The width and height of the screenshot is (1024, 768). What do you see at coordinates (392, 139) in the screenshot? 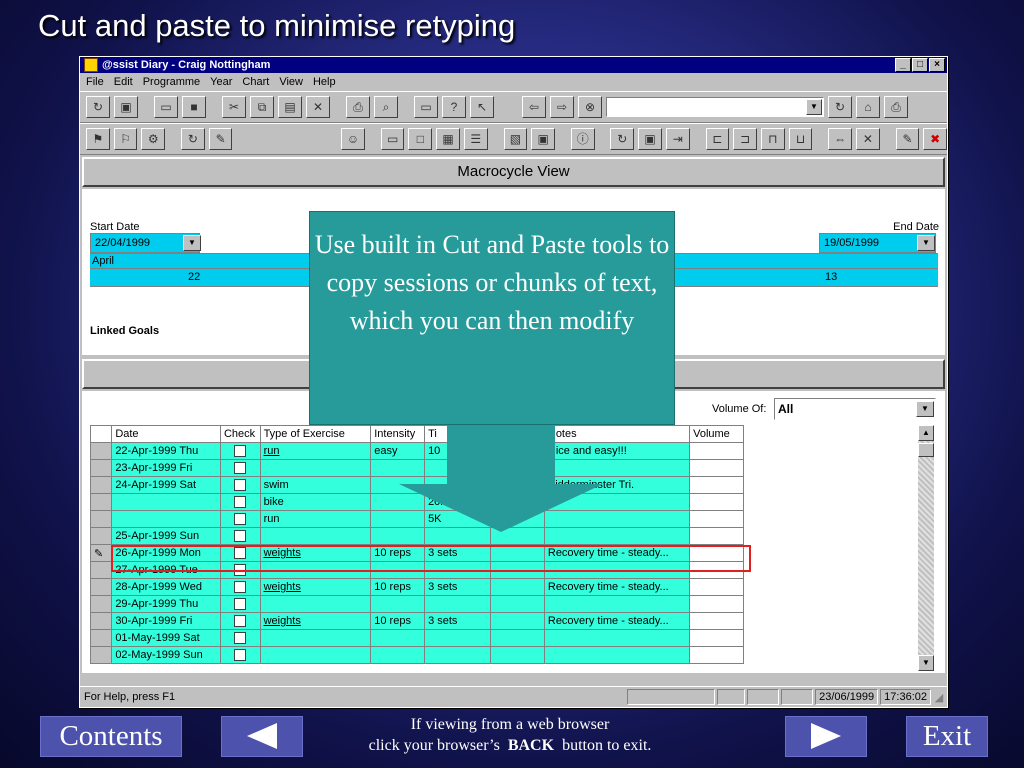
I see `view-day-icon: ▭` at bounding box center [392, 139].